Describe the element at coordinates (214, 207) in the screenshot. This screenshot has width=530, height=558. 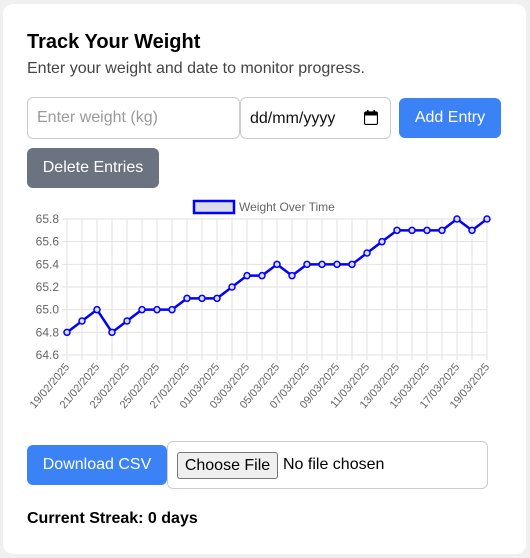
I see `legend-swatch` at that location.